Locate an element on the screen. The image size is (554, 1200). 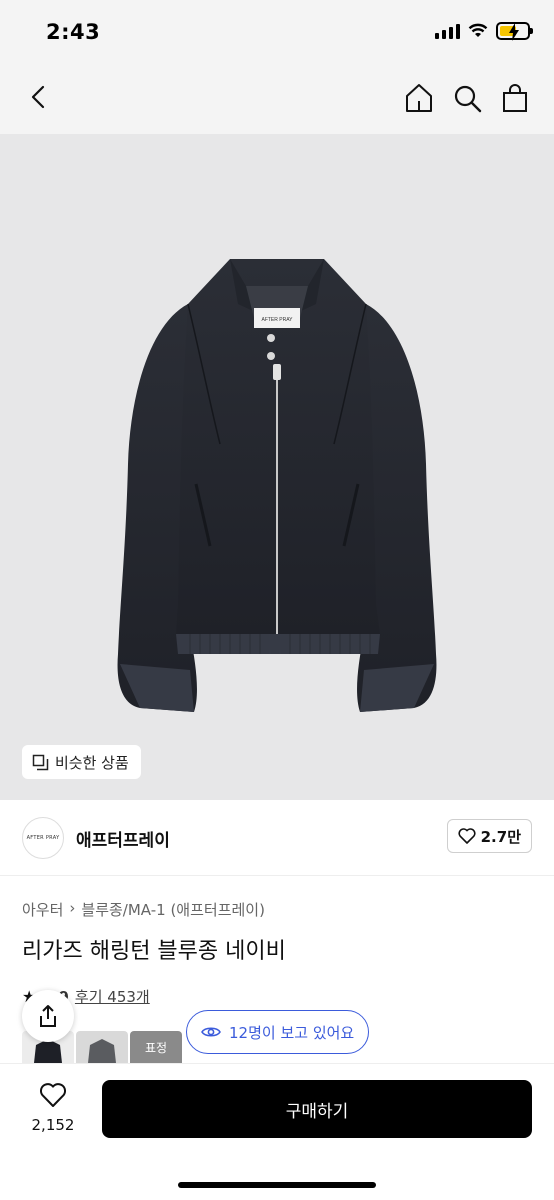
share-button is located at coordinates (48, 1016).